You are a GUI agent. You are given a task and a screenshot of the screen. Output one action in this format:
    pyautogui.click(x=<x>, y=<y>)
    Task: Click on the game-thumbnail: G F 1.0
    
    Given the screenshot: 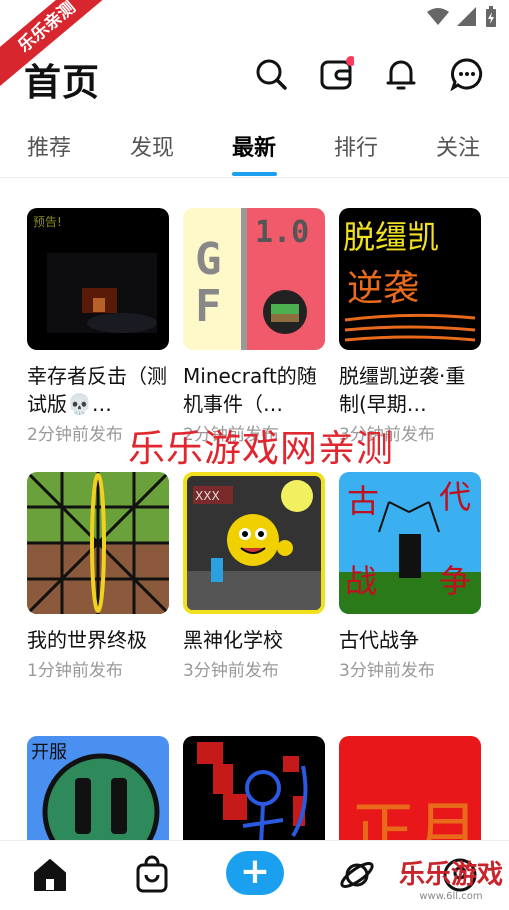 What is the action you would take?
    pyautogui.click(x=254, y=279)
    